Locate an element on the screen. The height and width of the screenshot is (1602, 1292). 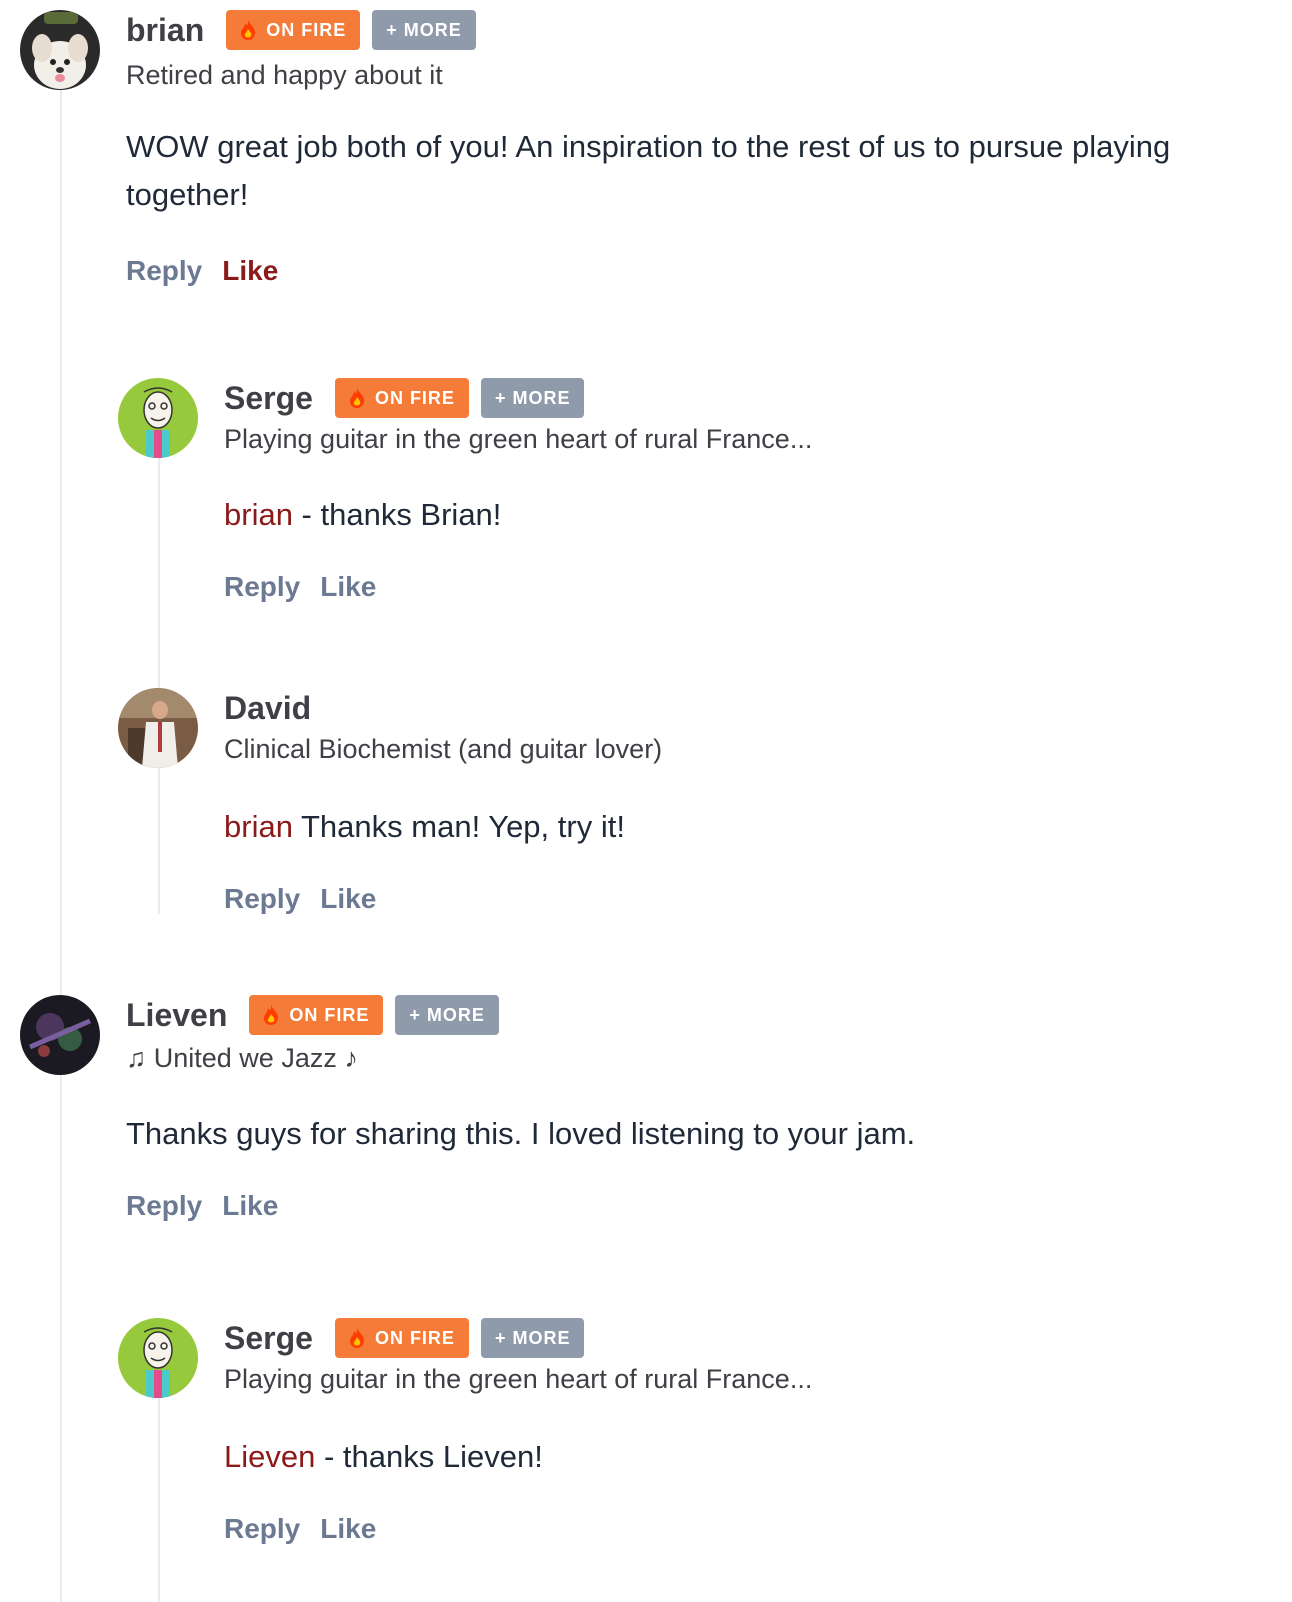
author-name: David is located at coordinates (267, 708).